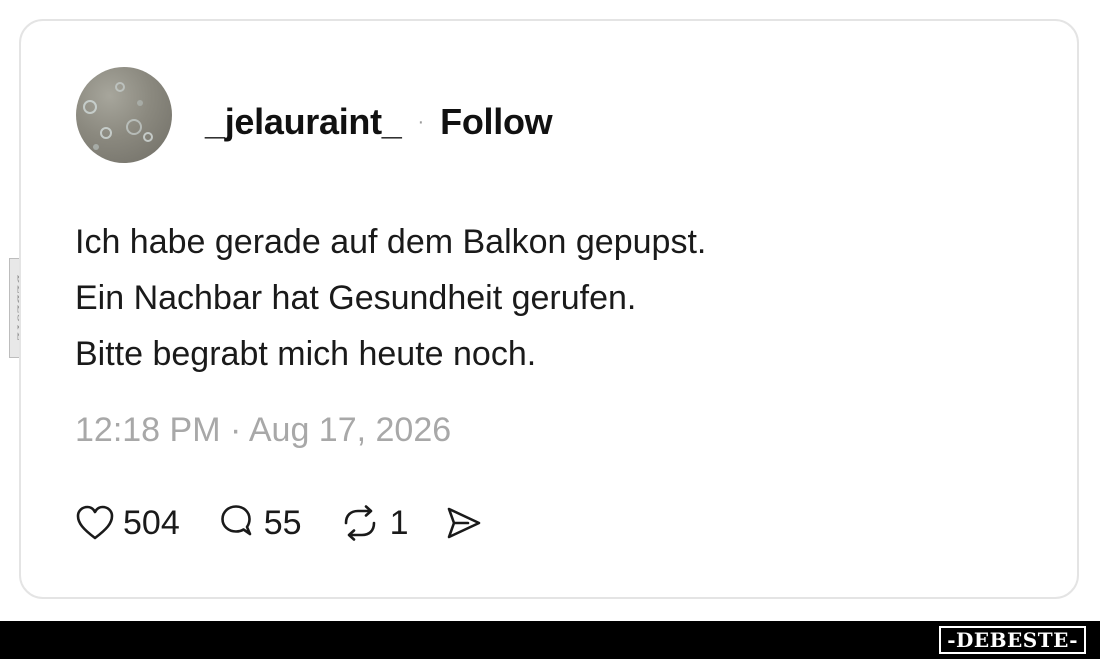 This screenshot has height=659, width=1100. I want to click on like-button: 504, so click(127, 523).